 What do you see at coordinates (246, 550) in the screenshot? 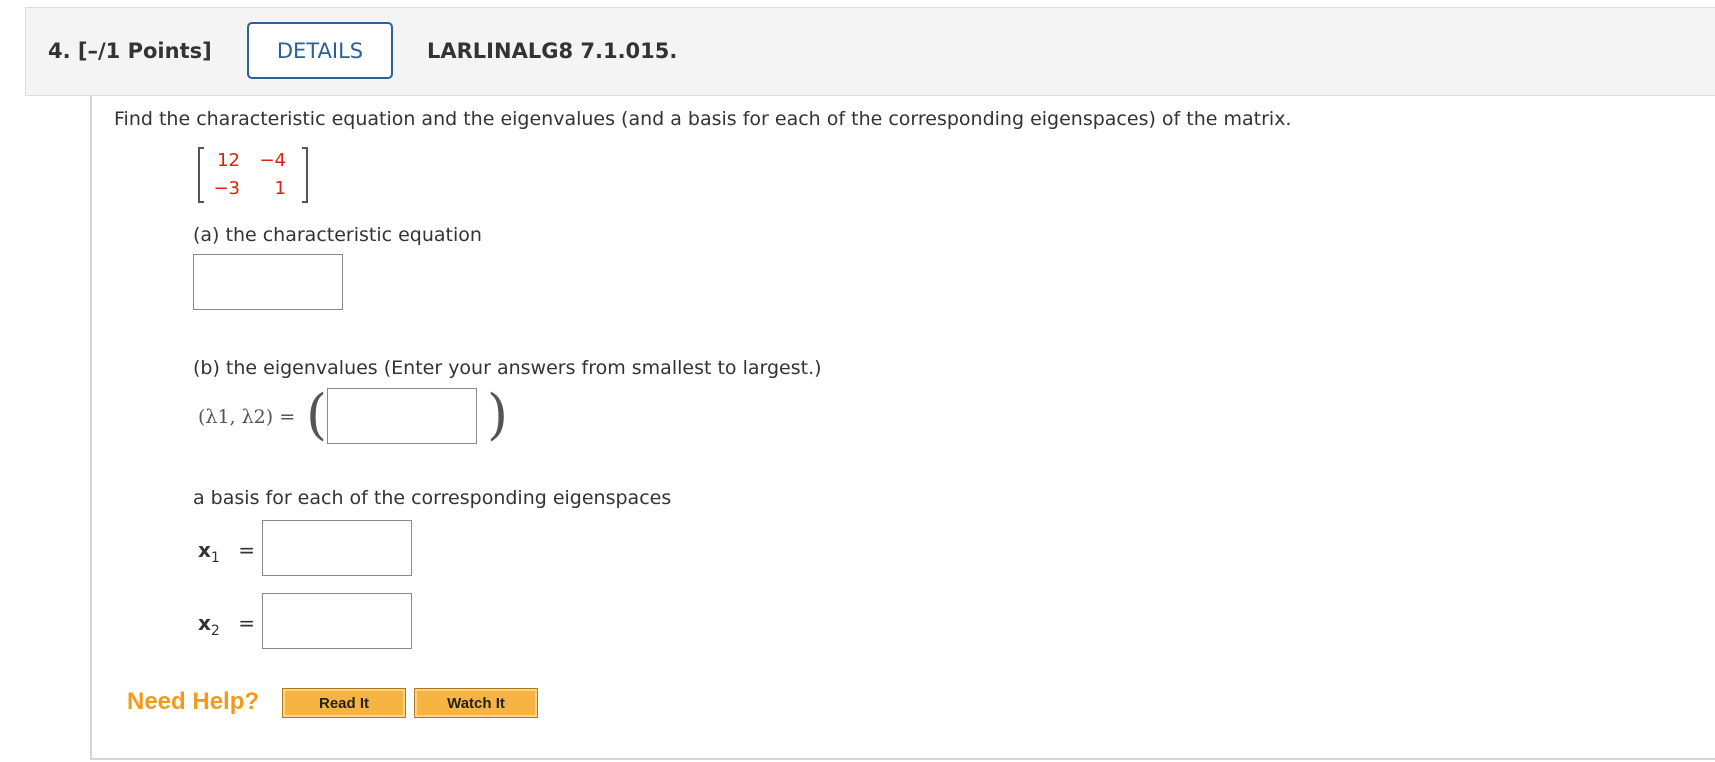
I see `x1-equals: =` at bounding box center [246, 550].